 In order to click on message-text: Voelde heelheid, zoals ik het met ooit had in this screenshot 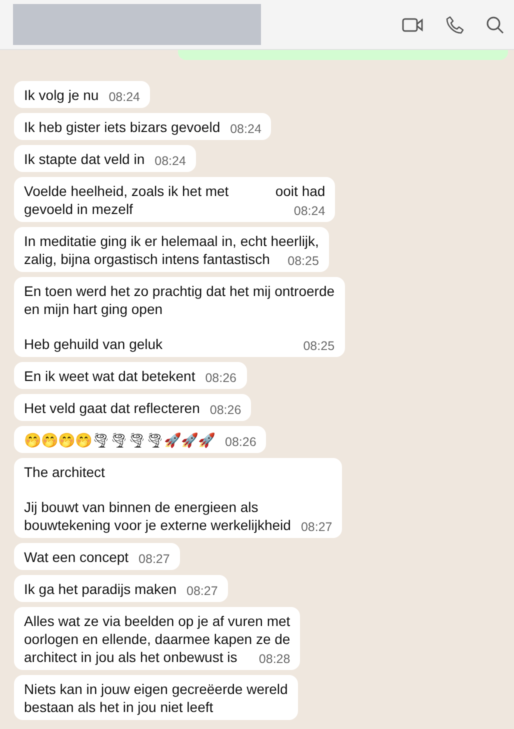, I will do `click(175, 191)`.